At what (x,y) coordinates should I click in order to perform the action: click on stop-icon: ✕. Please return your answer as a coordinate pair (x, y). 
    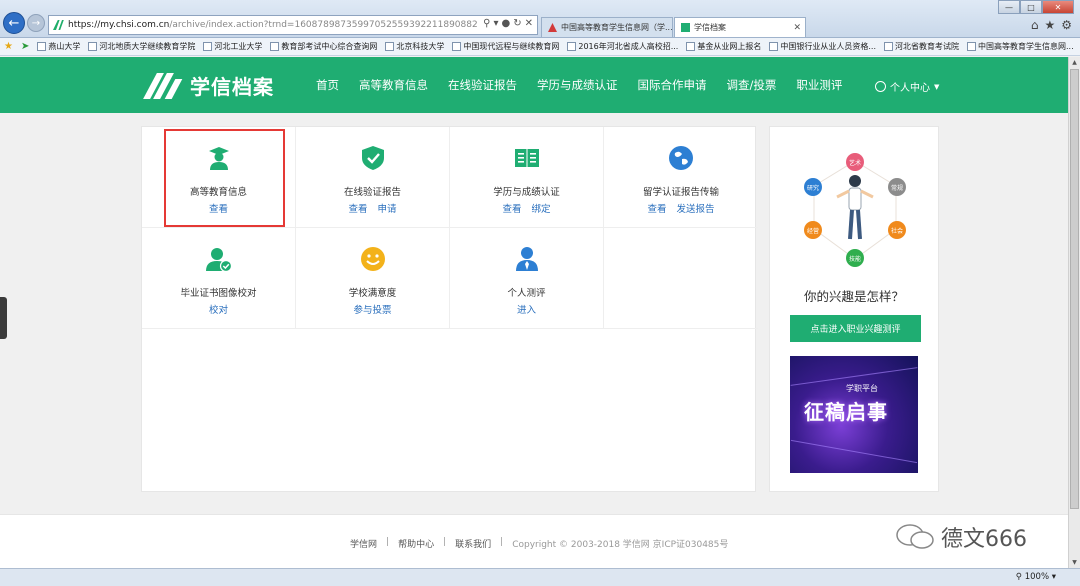
    Looking at the image, I should click on (529, 23).